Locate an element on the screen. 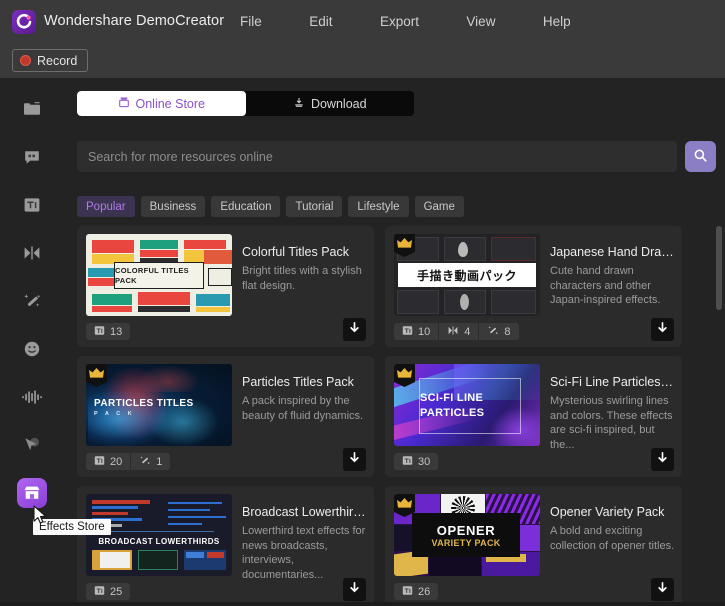  transition-bowtie-icon is located at coordinates (32, 253).